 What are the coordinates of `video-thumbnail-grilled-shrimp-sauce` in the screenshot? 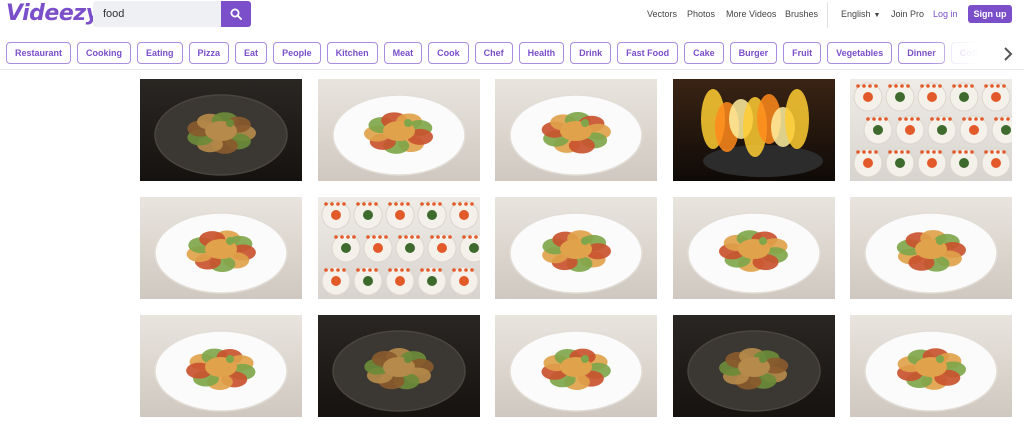 It's located at (576, 130).